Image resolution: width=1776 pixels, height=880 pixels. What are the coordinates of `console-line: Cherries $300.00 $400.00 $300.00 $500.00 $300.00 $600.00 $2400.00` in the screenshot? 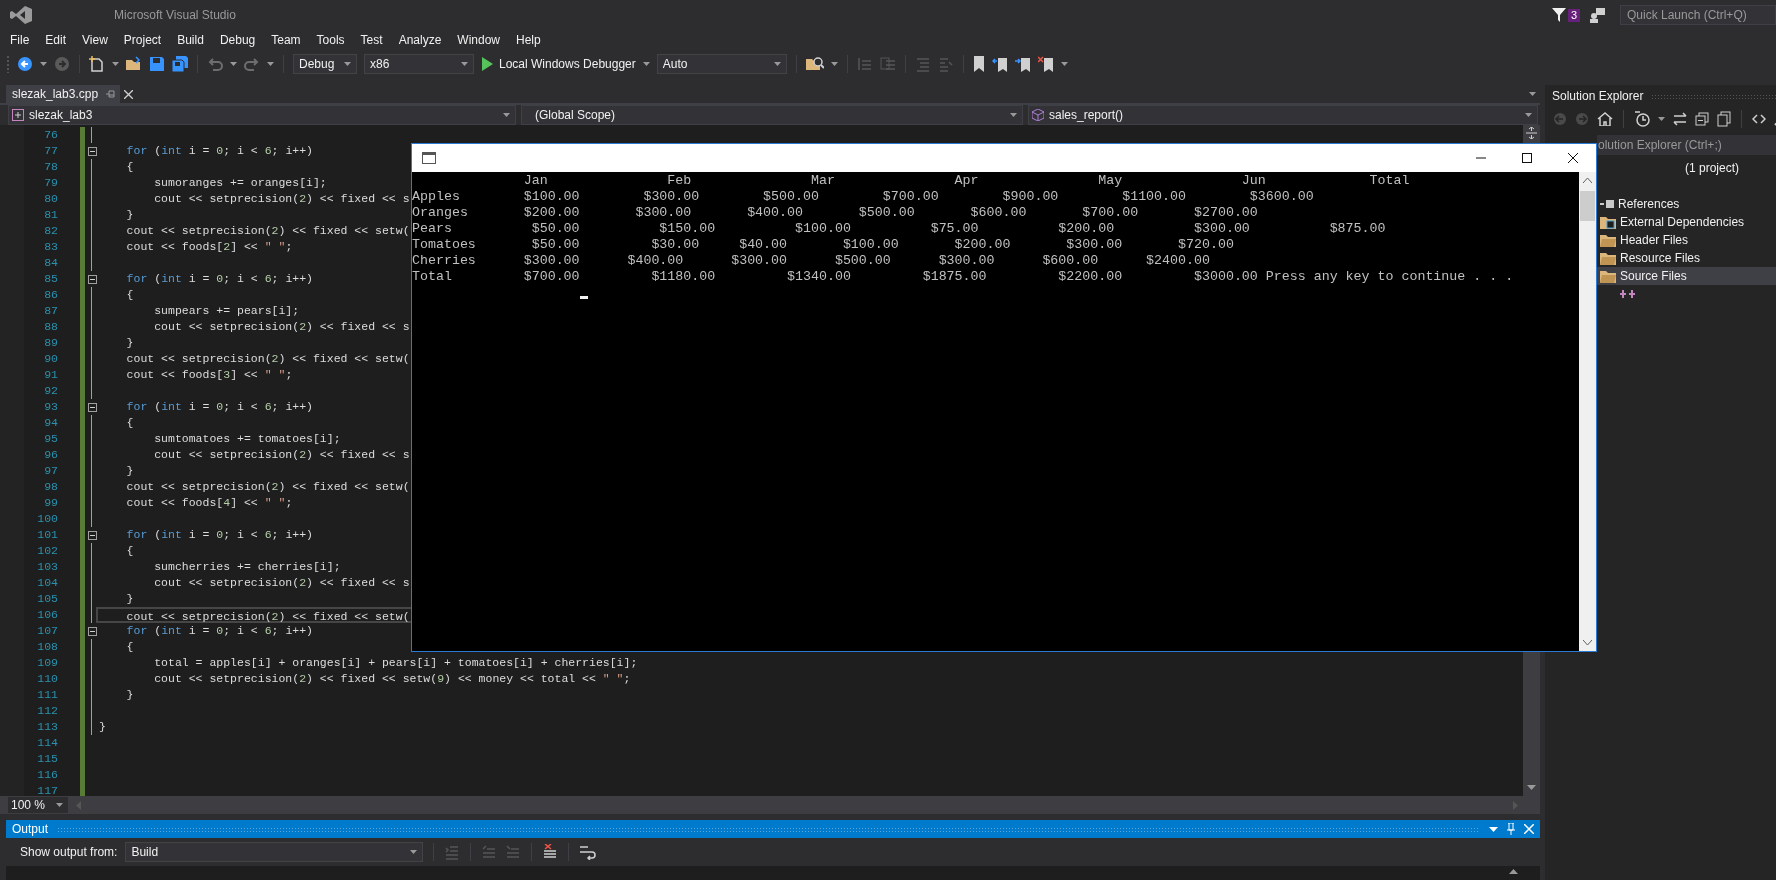 It's located at (811, 261).